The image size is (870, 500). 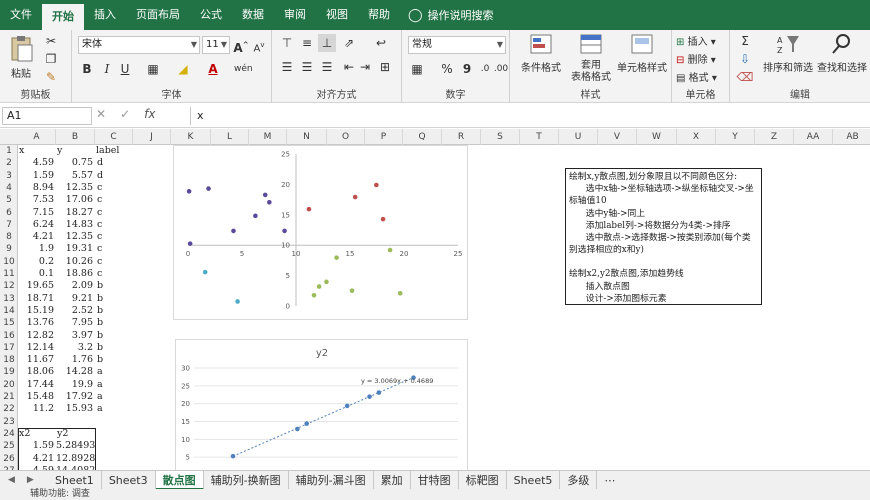 I want to click on tab-page-layout: 页面布局, so click(x=158, y=15).